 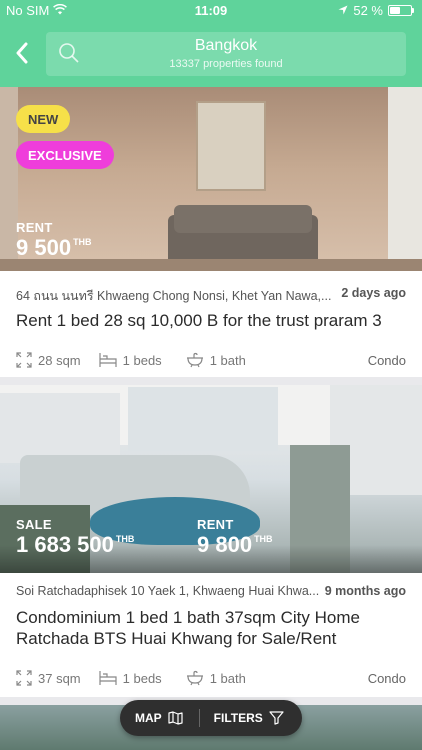 I want to click on battery-label: 52 %, so click(x=368, y=10).